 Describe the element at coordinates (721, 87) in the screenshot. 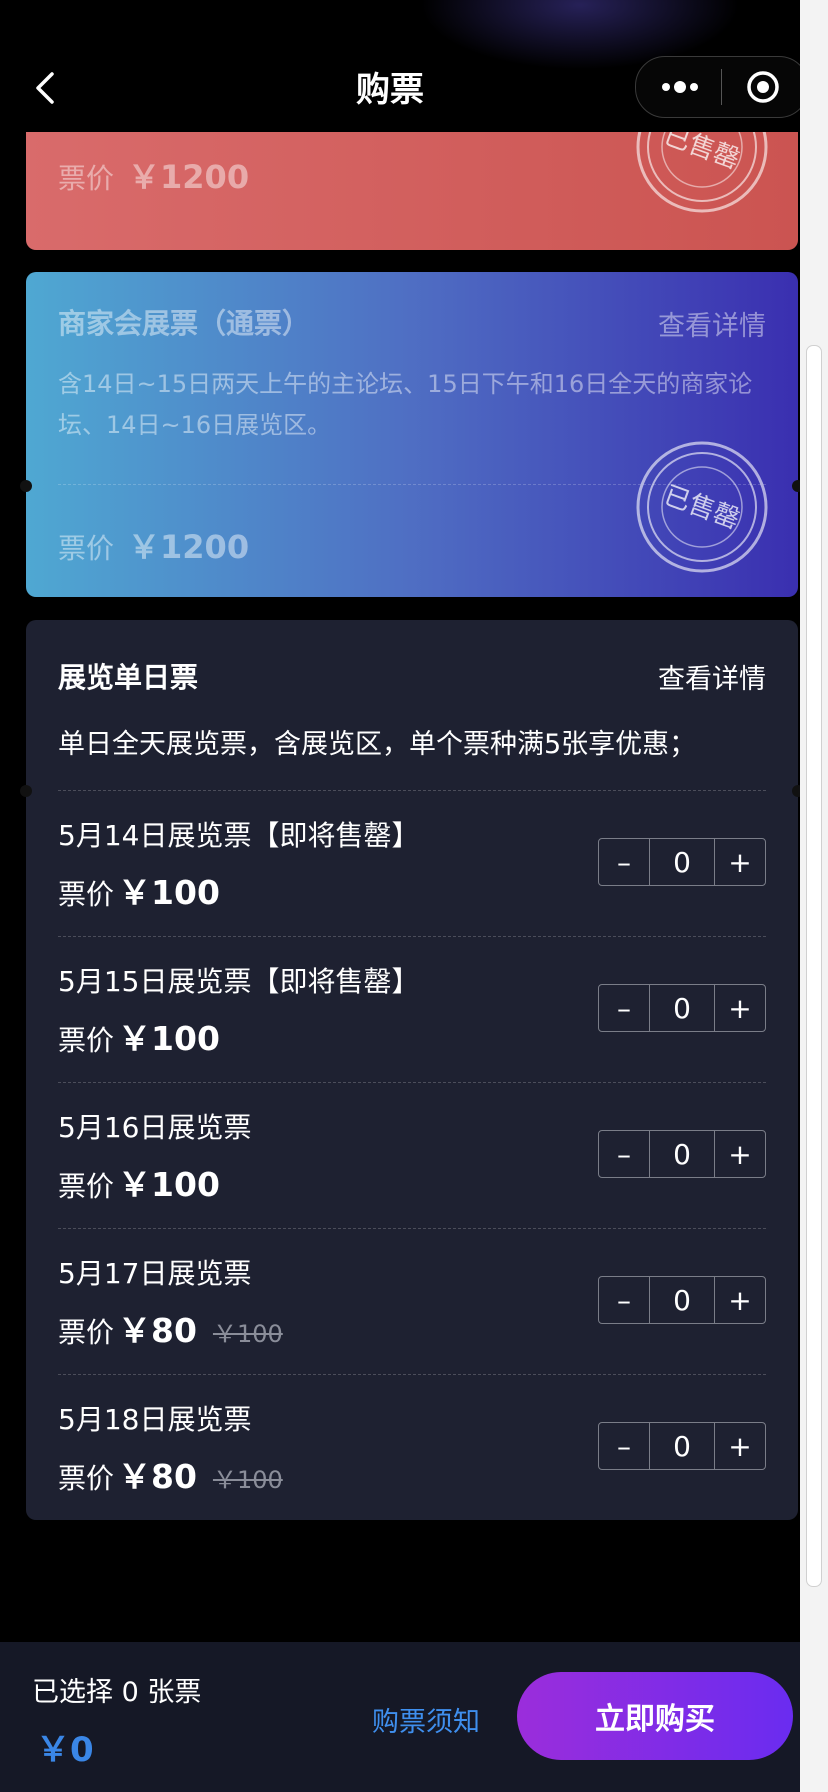

I see `capsule-divider` at that location.